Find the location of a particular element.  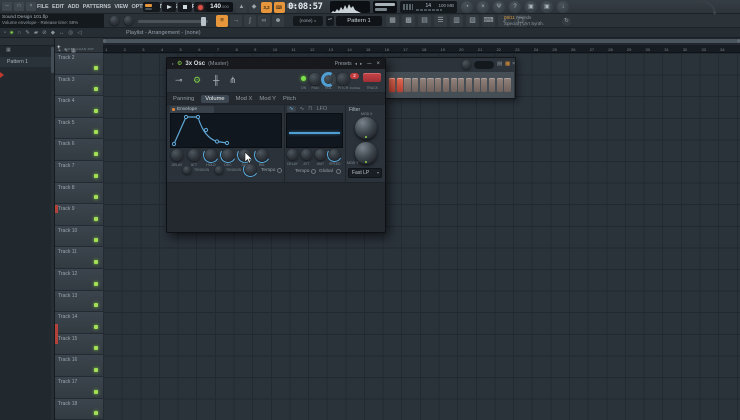

lfo-triangle-tab: ∿ is located at coordinates (302, 109).